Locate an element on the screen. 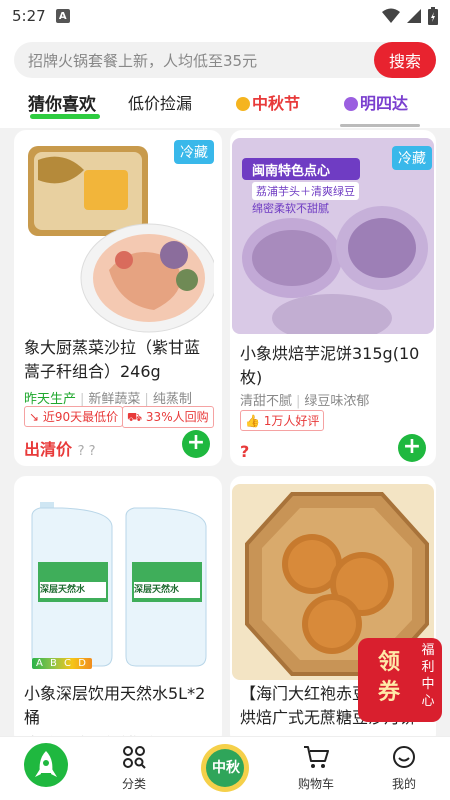 This screenshot has height=800, width=450. tab-guess-you-like: 猜你喜欢 is located at coordinates (64, 104).